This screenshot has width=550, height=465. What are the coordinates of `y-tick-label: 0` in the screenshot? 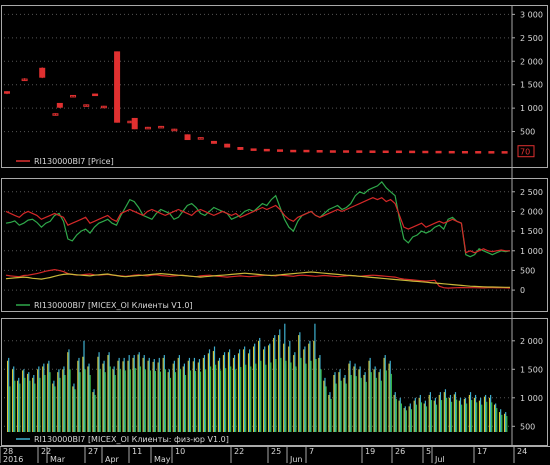 It's located at (522, 290).